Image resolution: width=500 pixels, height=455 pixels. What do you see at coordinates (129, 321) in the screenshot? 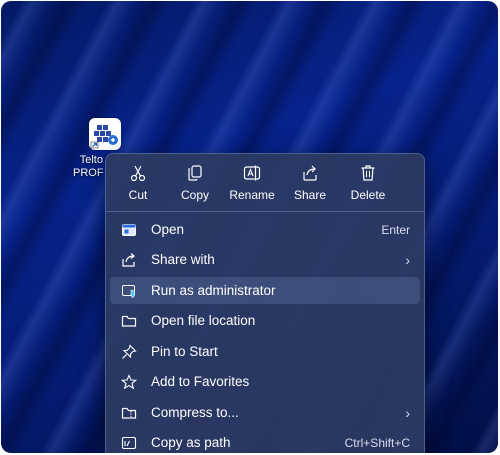
I see `folder-icon` at bounding box center [129, 321].